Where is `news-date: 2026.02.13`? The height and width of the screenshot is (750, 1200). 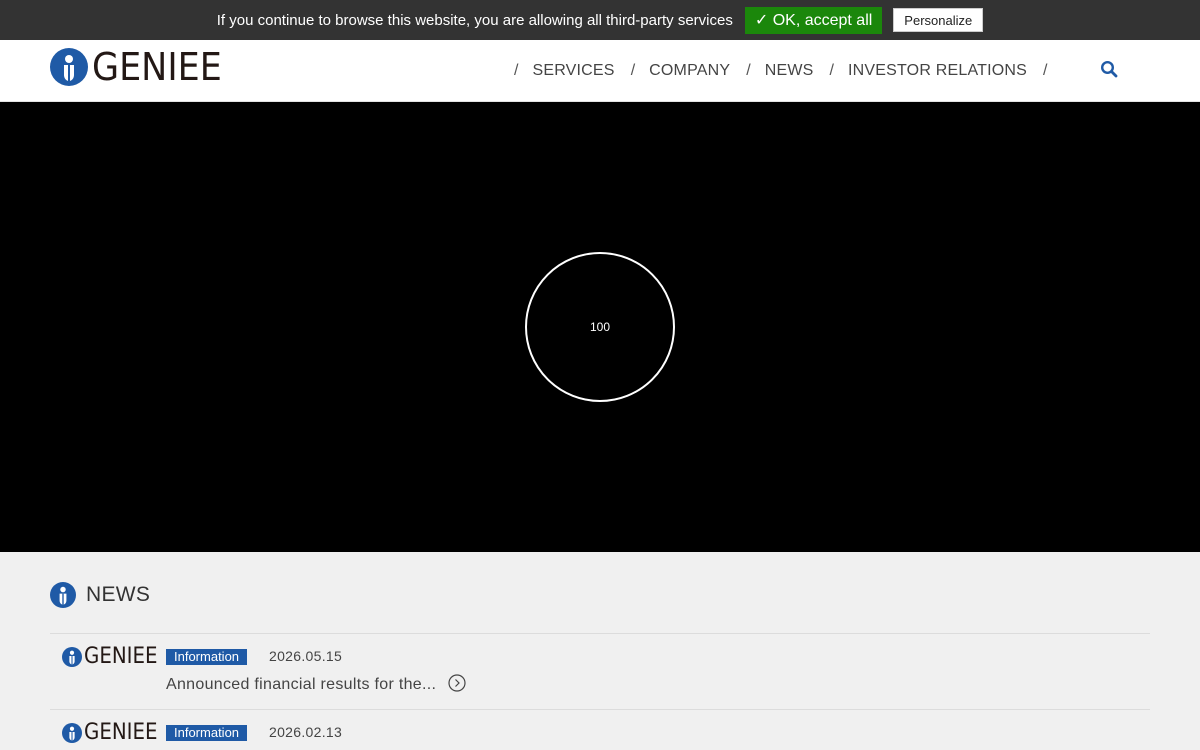
news-date: 2026.02.13 is located at coordinates (306, 732).